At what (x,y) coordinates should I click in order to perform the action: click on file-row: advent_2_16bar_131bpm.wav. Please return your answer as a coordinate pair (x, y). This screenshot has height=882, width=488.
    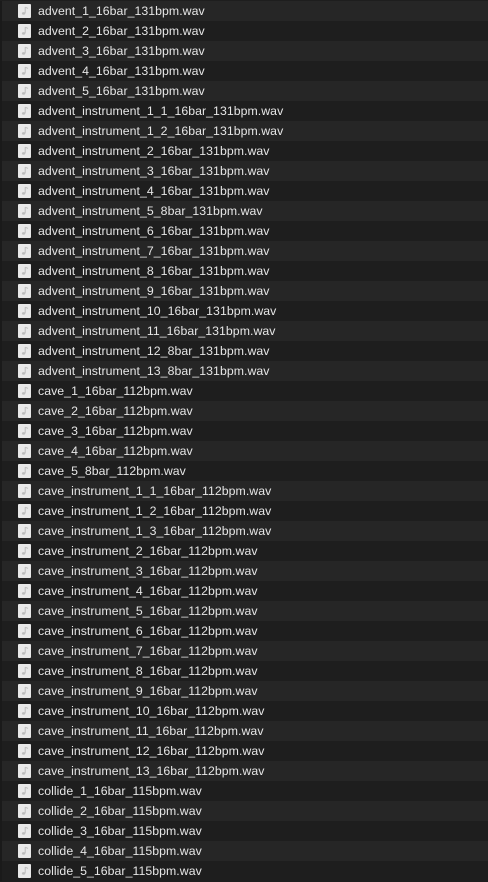
    Looking at the image, I should click on (244, 31).